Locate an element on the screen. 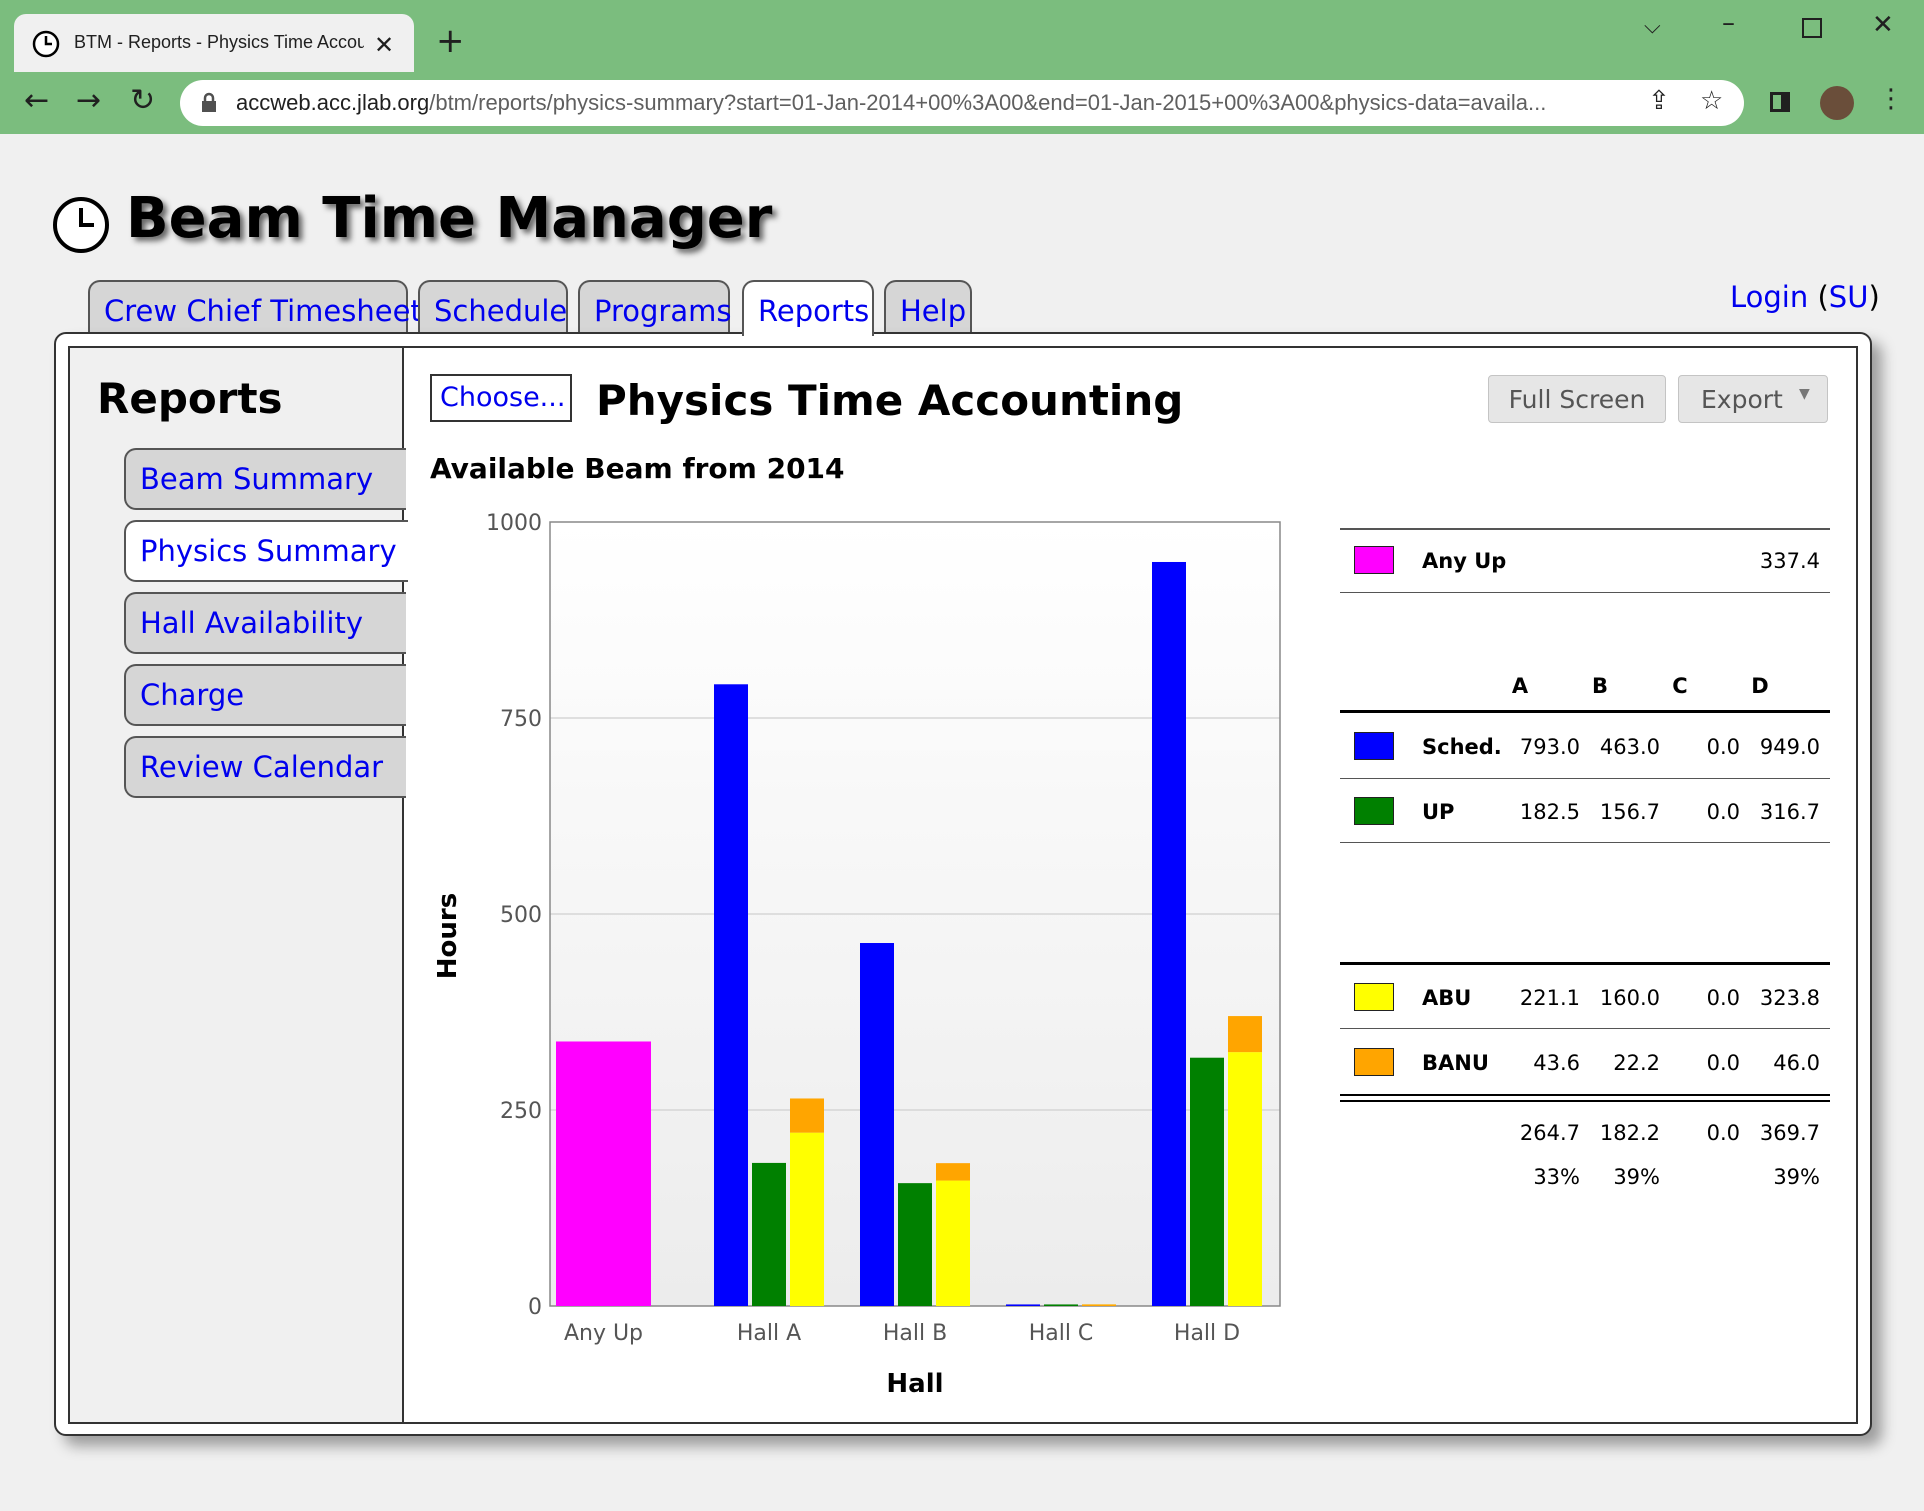 The height and width of the screenshot is (1511, 1924). table-cell: 463.0 is located at coordinates (1629, 747).